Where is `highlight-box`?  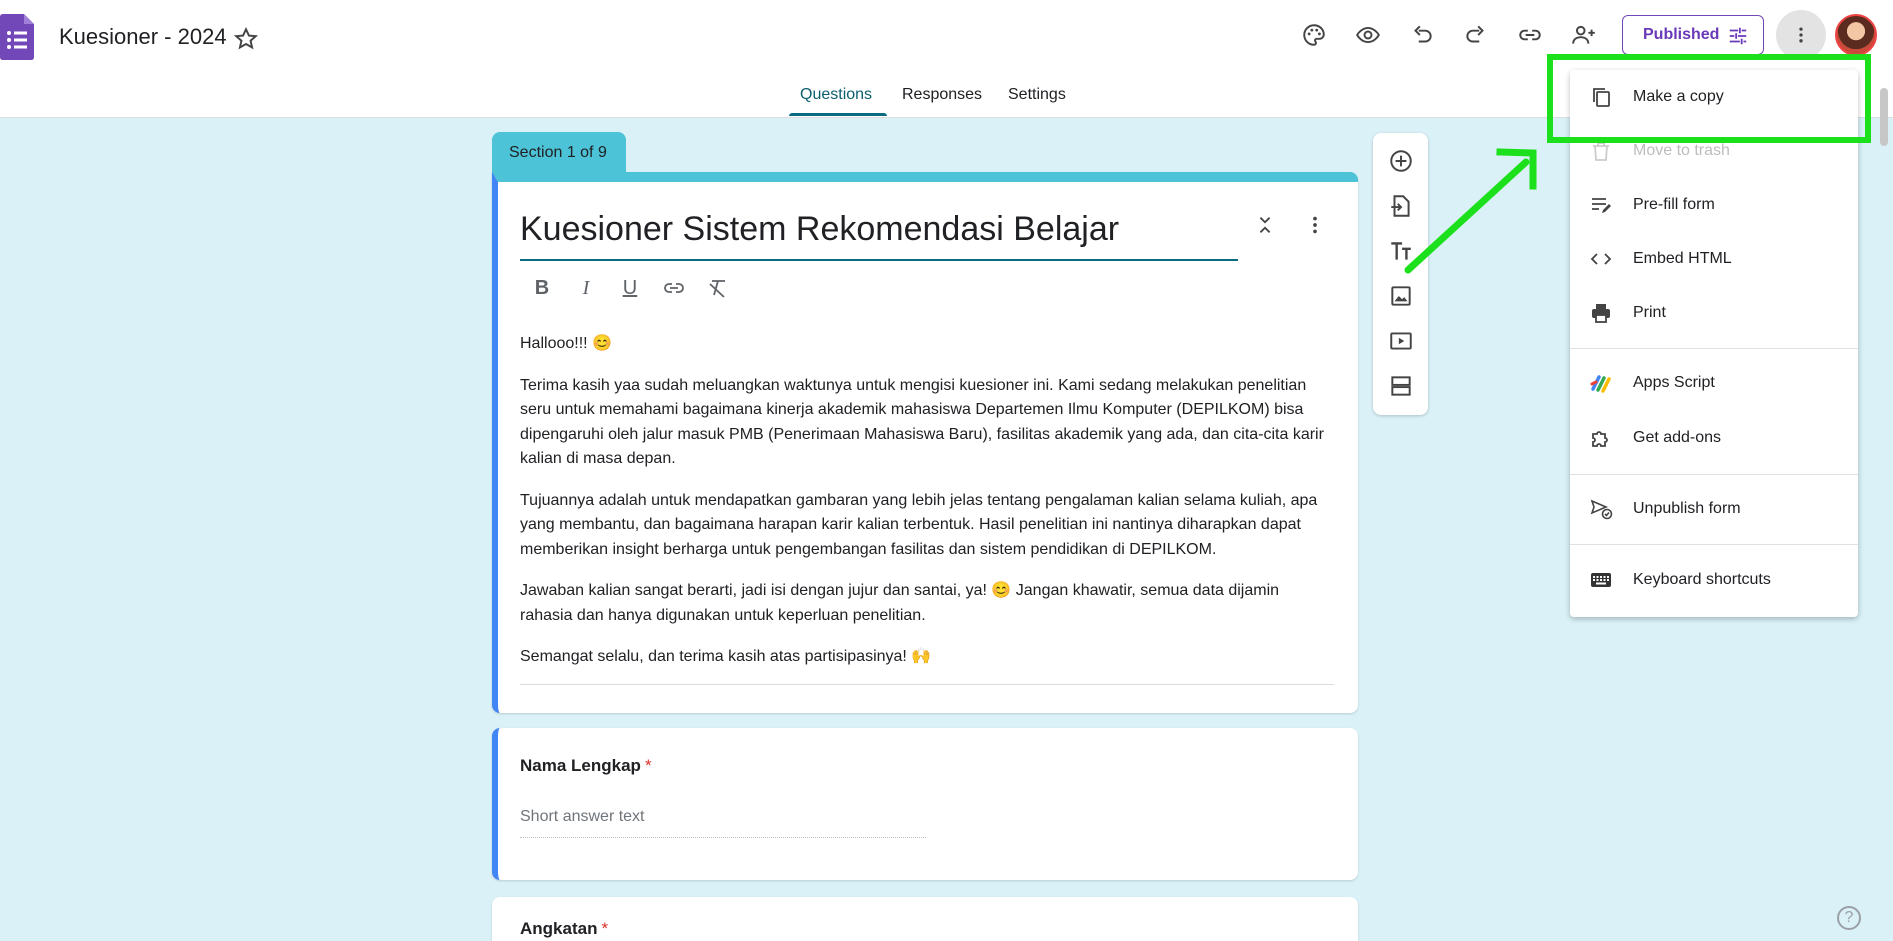
highlight-box is located at coordinates (1709, 98).